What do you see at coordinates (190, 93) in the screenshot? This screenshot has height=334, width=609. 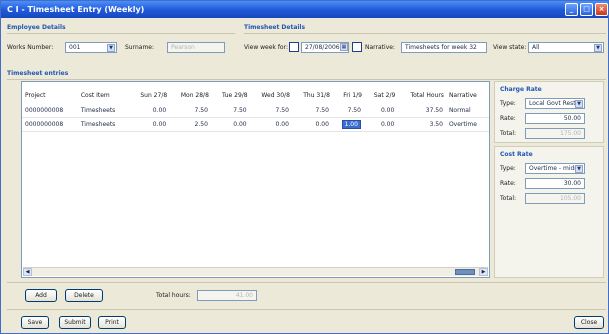 I see `column-header-mon: Mon 28/8` at bounding box center [190, 93].